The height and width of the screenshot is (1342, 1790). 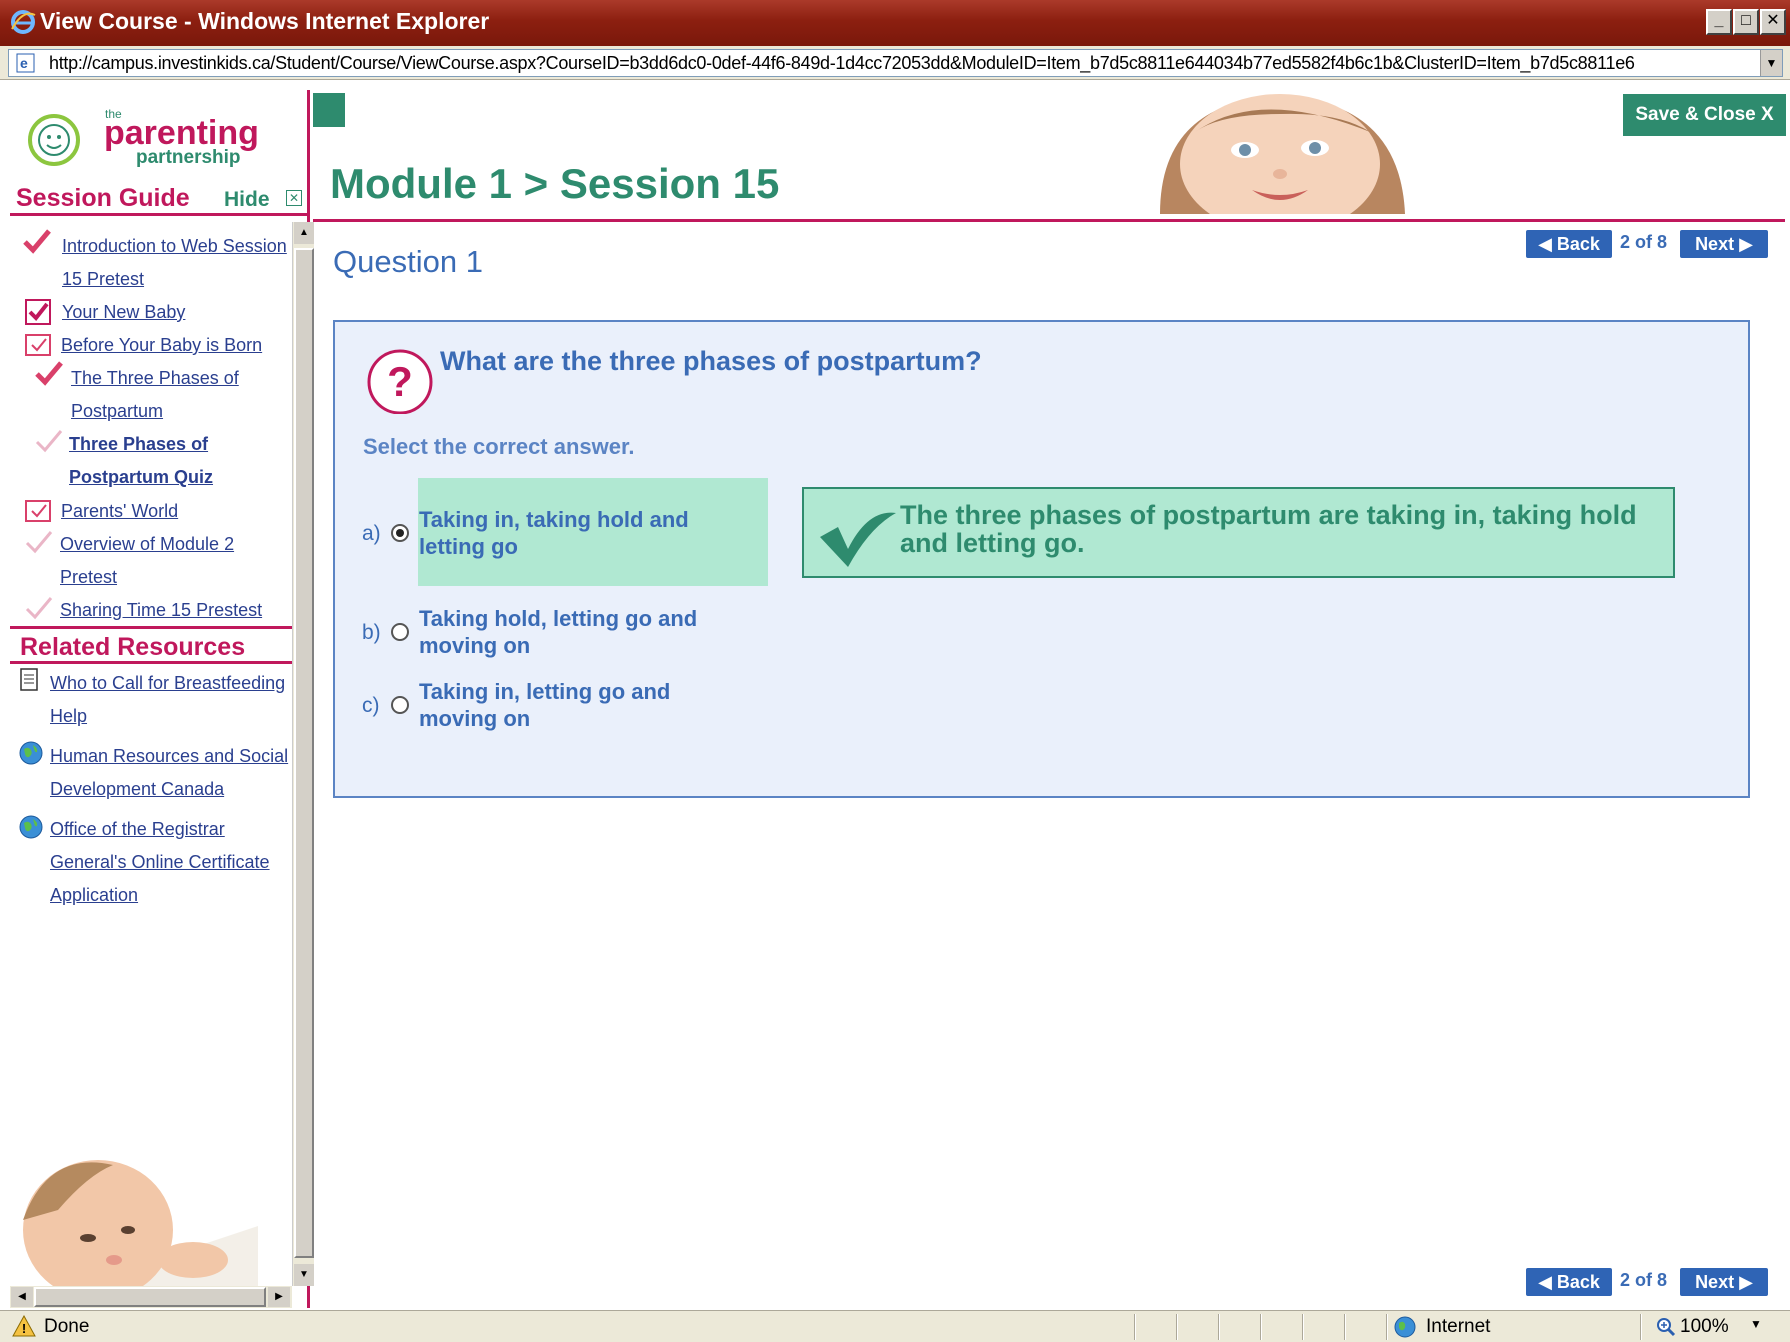 What do you see at coordinates (1773, 22) in the screenshot?
I see `close-button: ✕` at bounding box center [1773, 22].